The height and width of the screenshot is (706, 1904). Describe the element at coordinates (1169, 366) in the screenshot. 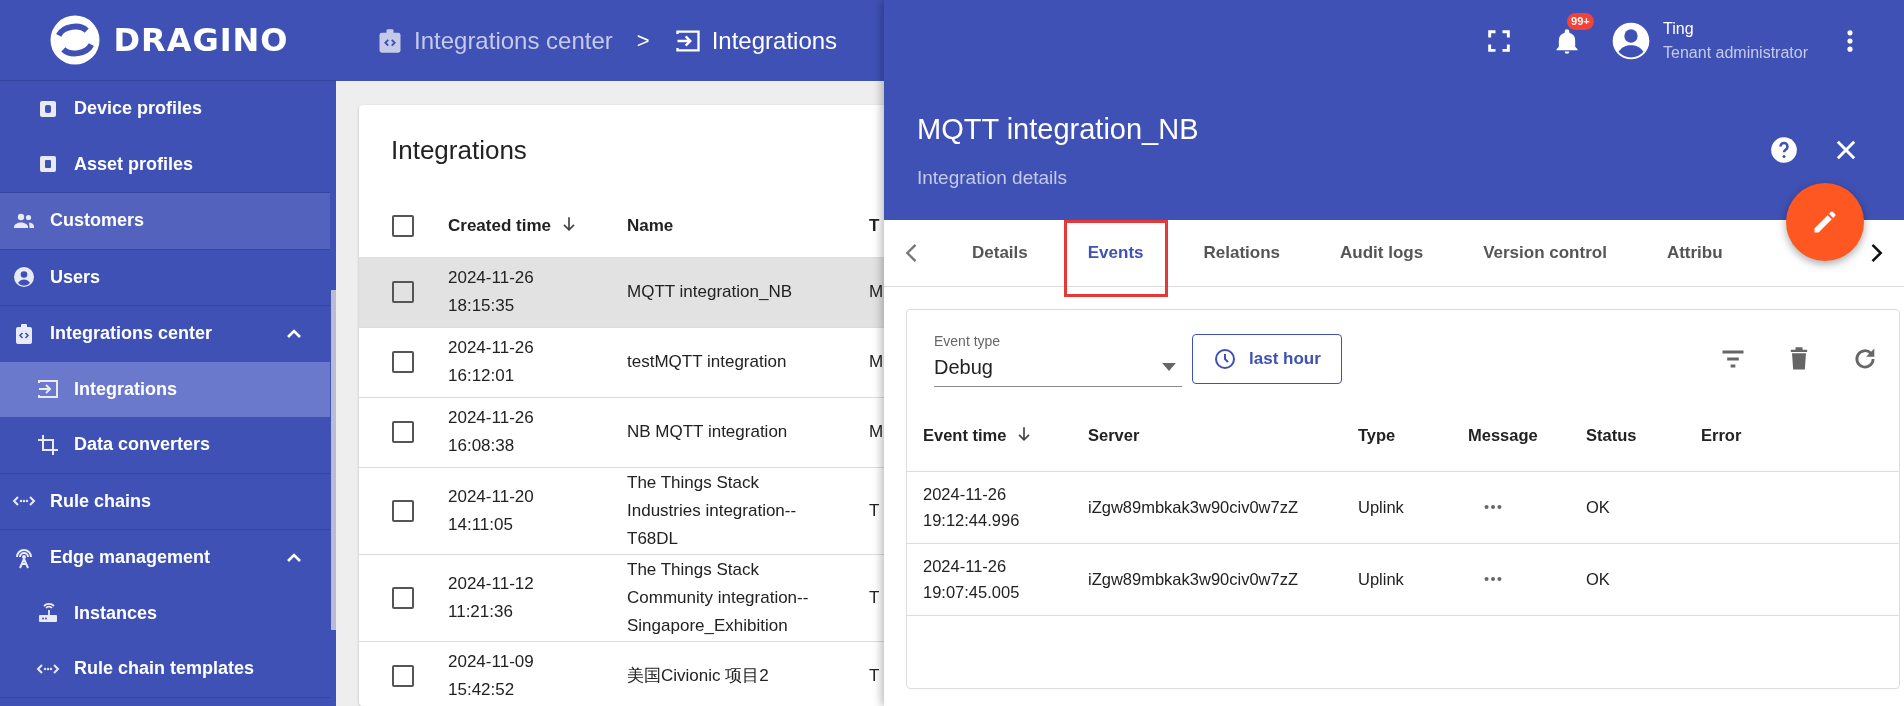

I see `dropdown-caret-icon` at that location.